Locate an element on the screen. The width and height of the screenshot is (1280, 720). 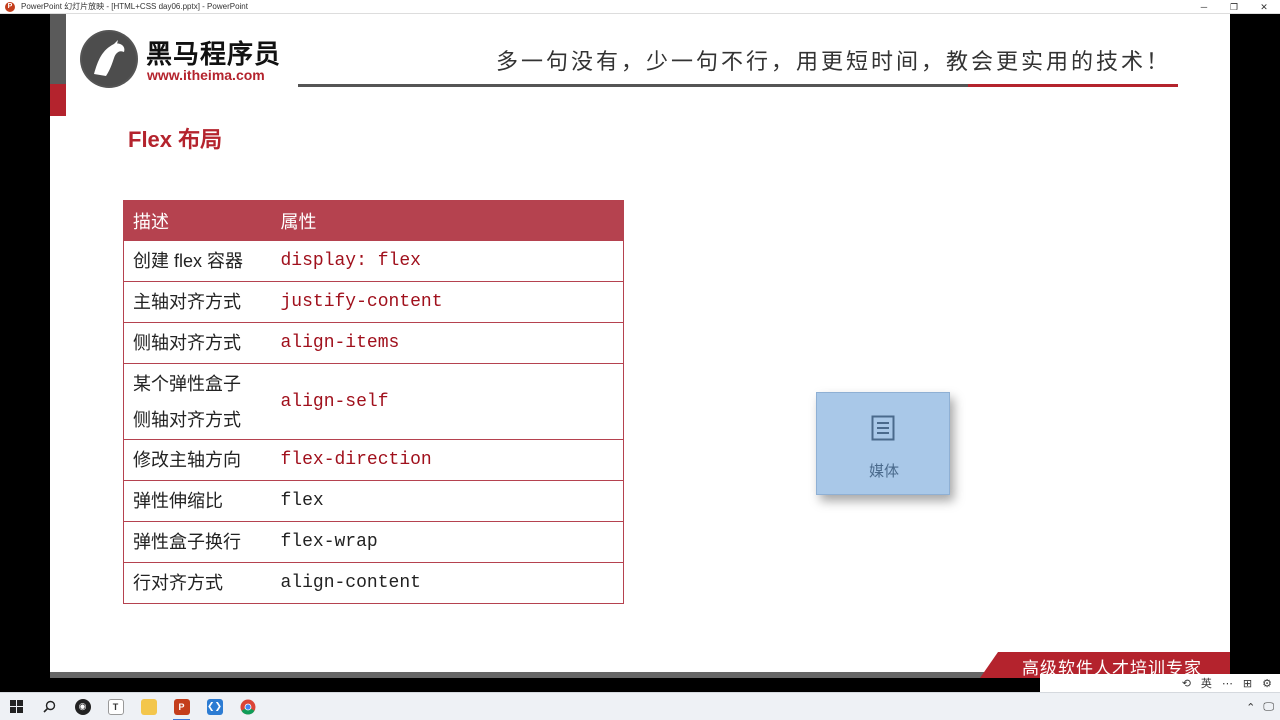
decor-red-strip is located at coordinates (58, 100).